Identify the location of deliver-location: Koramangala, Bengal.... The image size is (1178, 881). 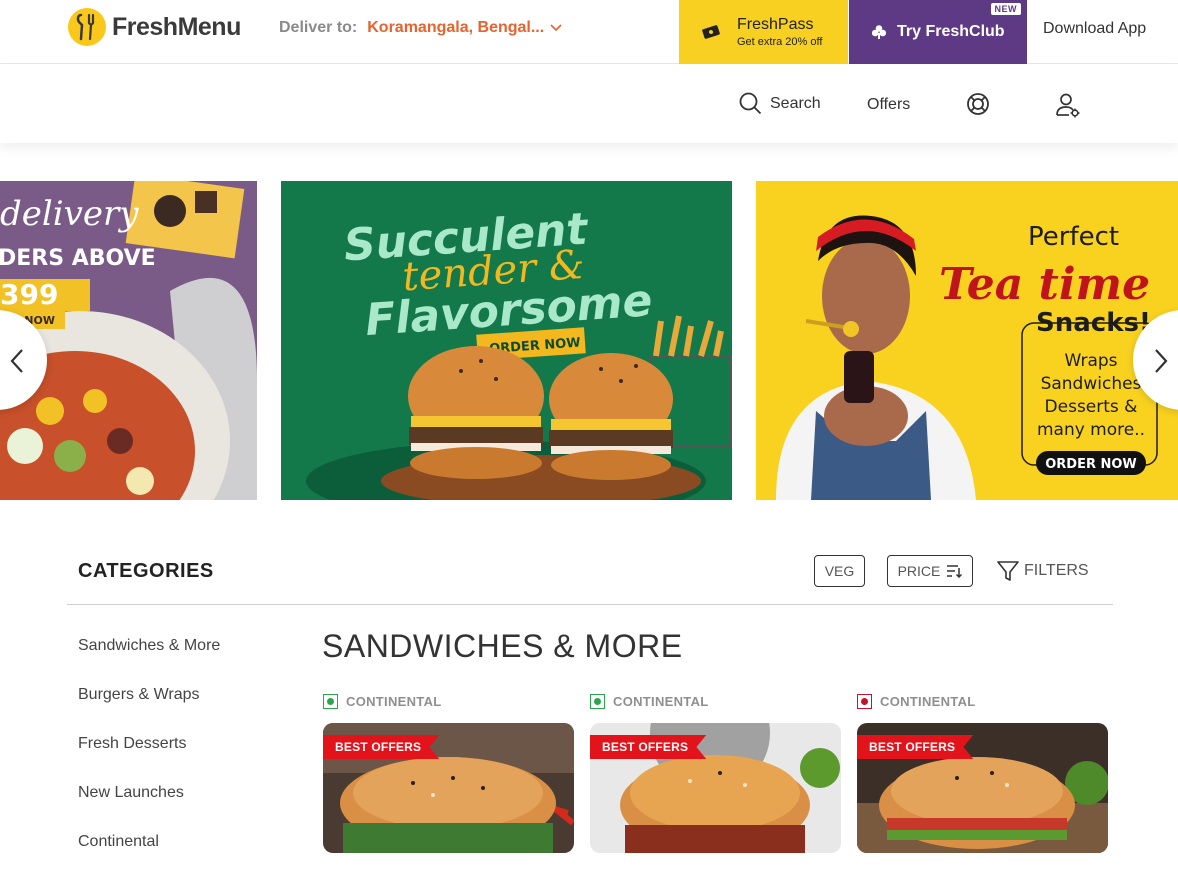
(456, 27).